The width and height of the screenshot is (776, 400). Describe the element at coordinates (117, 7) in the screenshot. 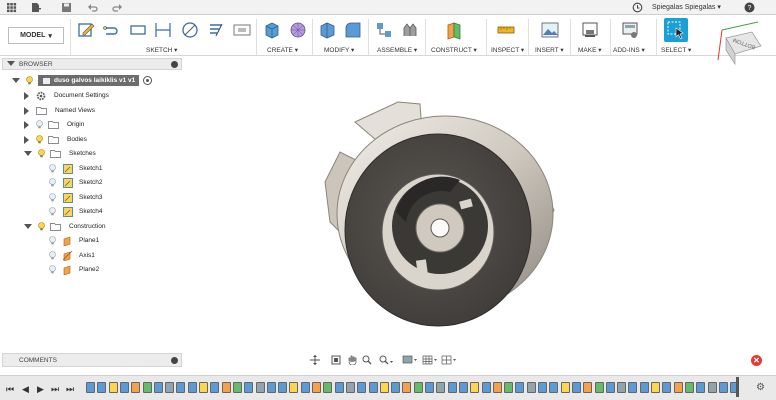

I see `redo-icon` at that location.